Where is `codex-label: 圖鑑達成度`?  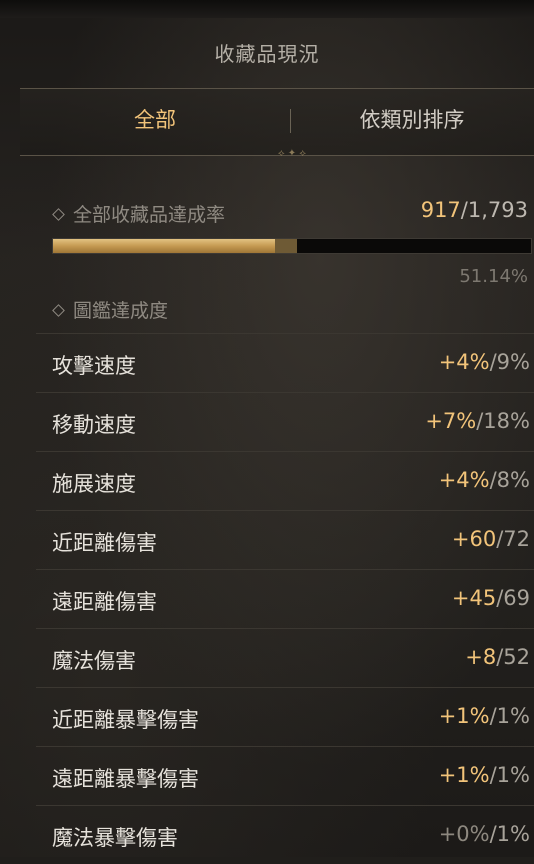 codex-label: 圖鑑達成度 is located at coordinates (110, 309).